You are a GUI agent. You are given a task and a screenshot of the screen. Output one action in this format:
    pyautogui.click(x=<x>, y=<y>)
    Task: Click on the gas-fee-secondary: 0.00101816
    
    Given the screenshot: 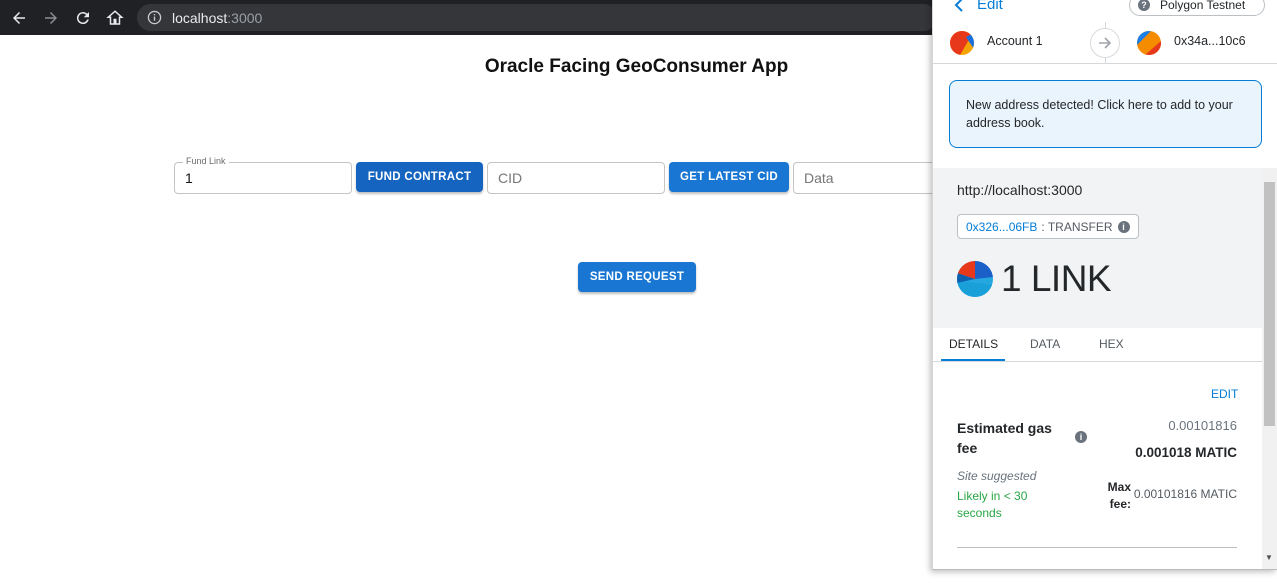 What is the action you would take?
    pyautogui.click(x=1202, y=425)
    